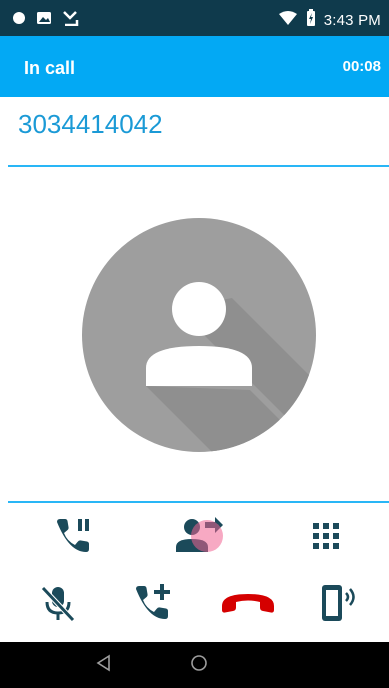 Image resolution: width=389 pixels, height=688 pixels. I want to click on nav-home-button, so click(199, 665).